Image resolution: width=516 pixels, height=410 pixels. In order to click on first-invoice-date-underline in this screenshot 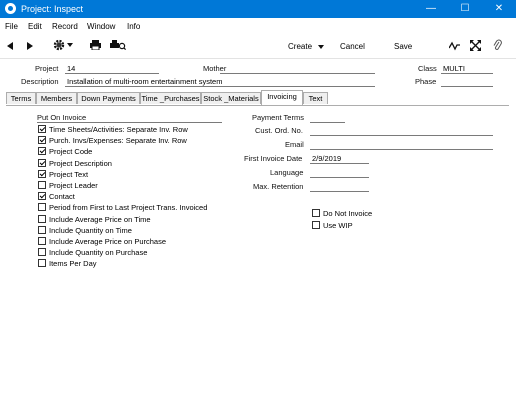, I will do `click(339, 163)`.